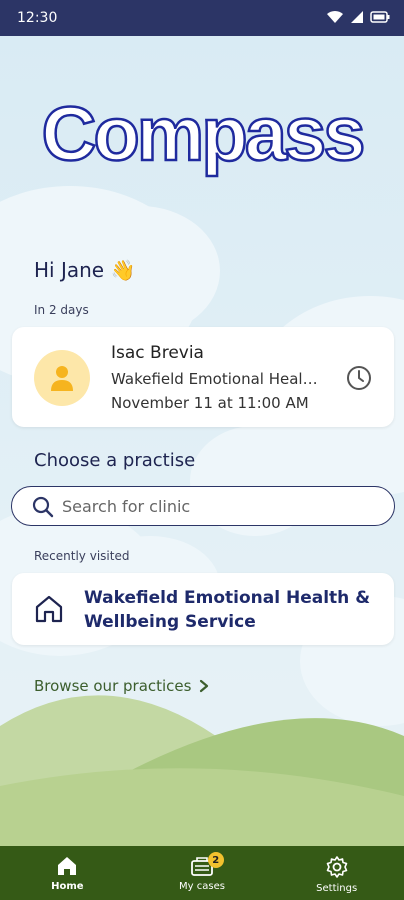 This screenshot has height=900, width=404. I want to click on search-input, so click(212, 506).